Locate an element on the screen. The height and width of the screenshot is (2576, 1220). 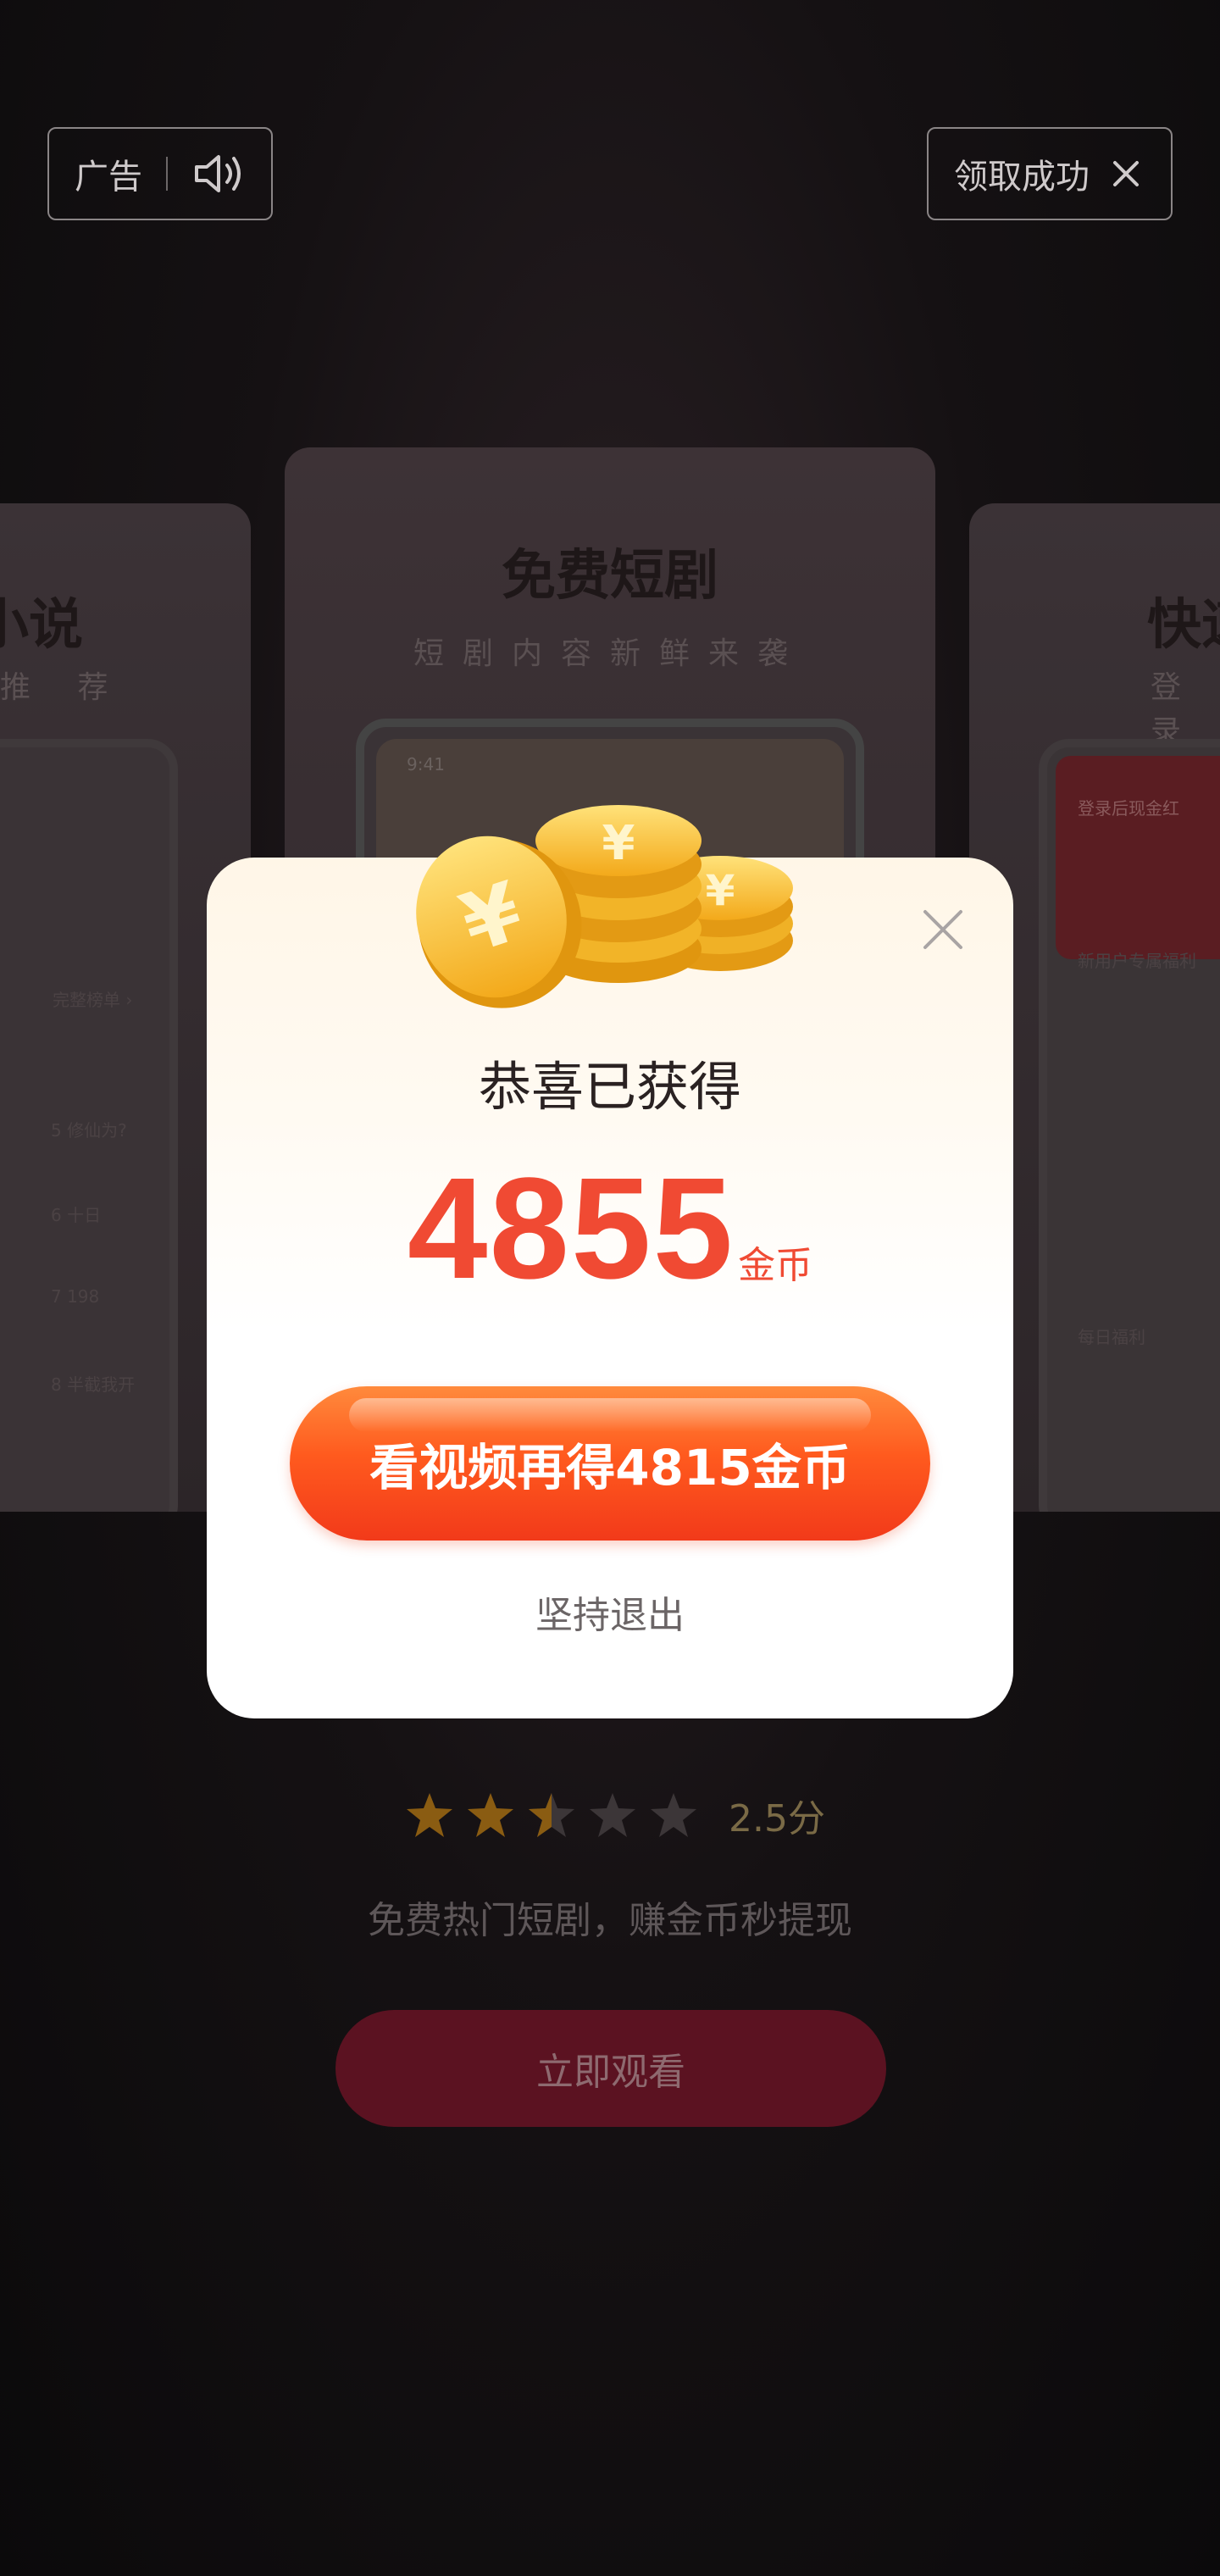
card-subtitle: 短剧内容新鲜来袭 is located at coordinates (610, 653).